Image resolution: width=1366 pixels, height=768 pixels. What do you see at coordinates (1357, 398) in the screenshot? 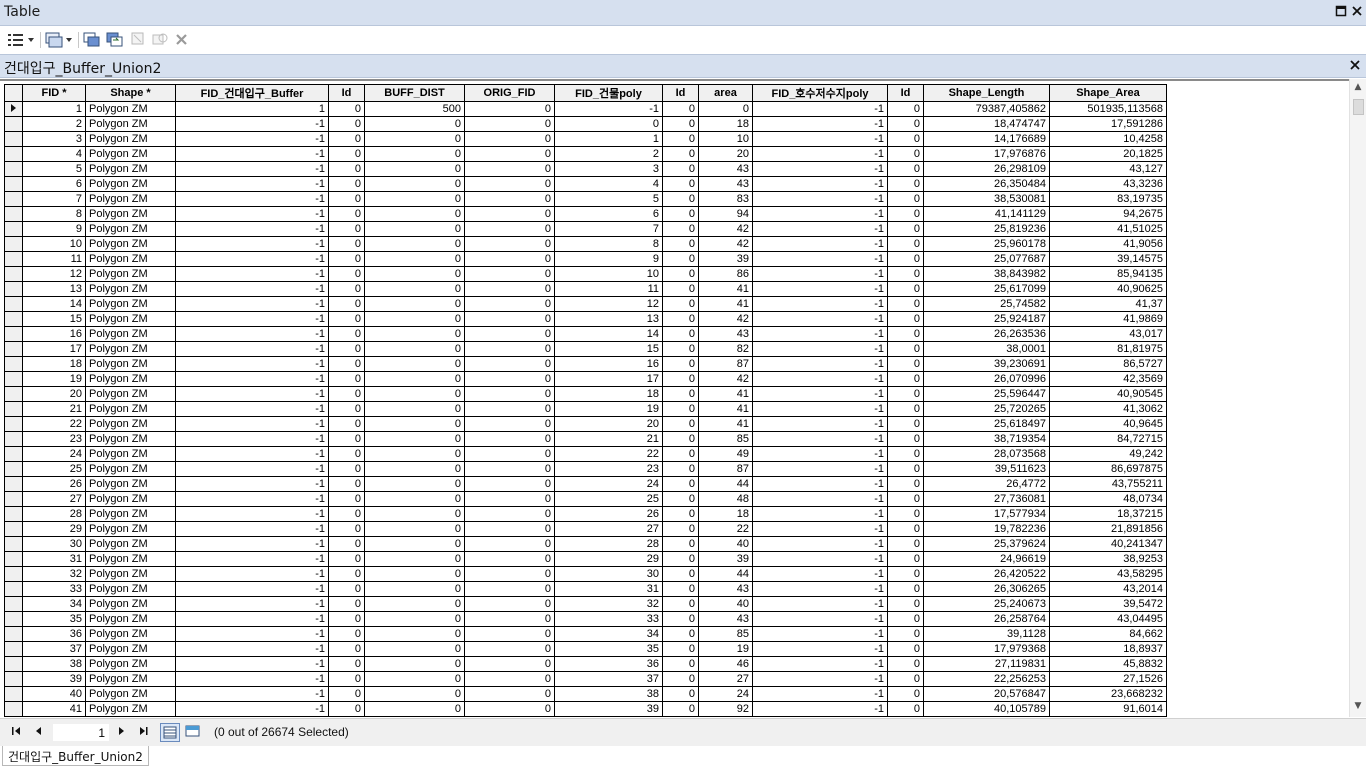
I see `vertical-scrollbar: ▲ ▼` at bounding box center [1357, 398].